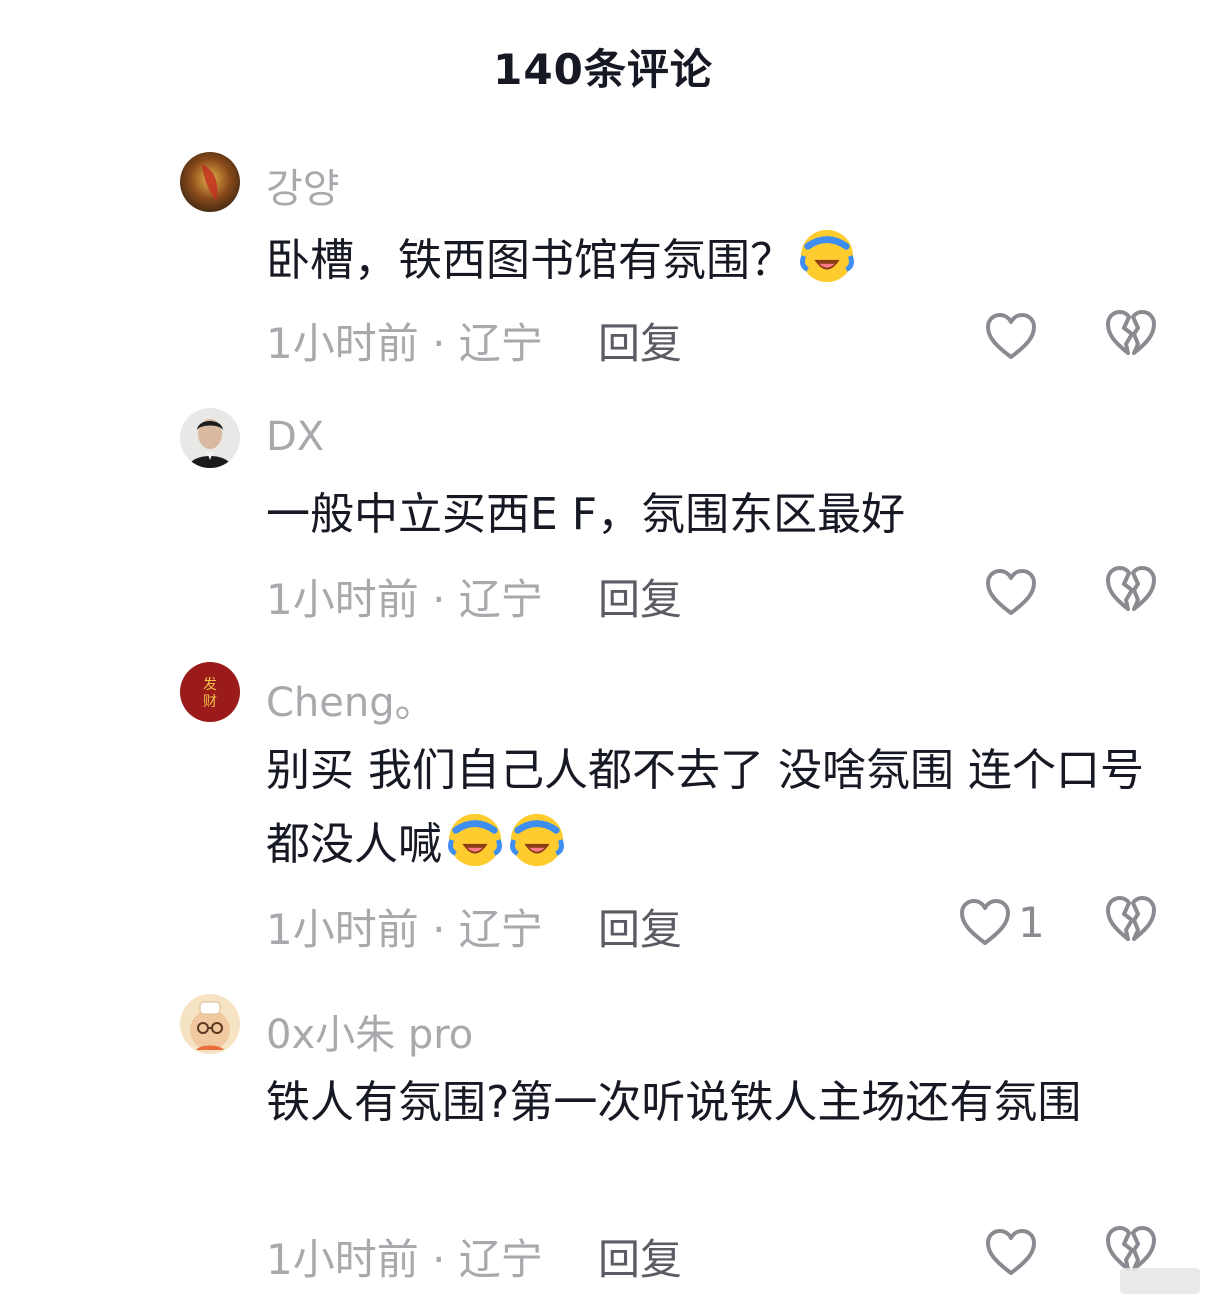 The width and height of the screenshot is (1206, 1310). What do you see at coordinates (369, 1031) in the screenshot?
I see `username: 0x小朱 pro` at bounding box center [369, 1031].